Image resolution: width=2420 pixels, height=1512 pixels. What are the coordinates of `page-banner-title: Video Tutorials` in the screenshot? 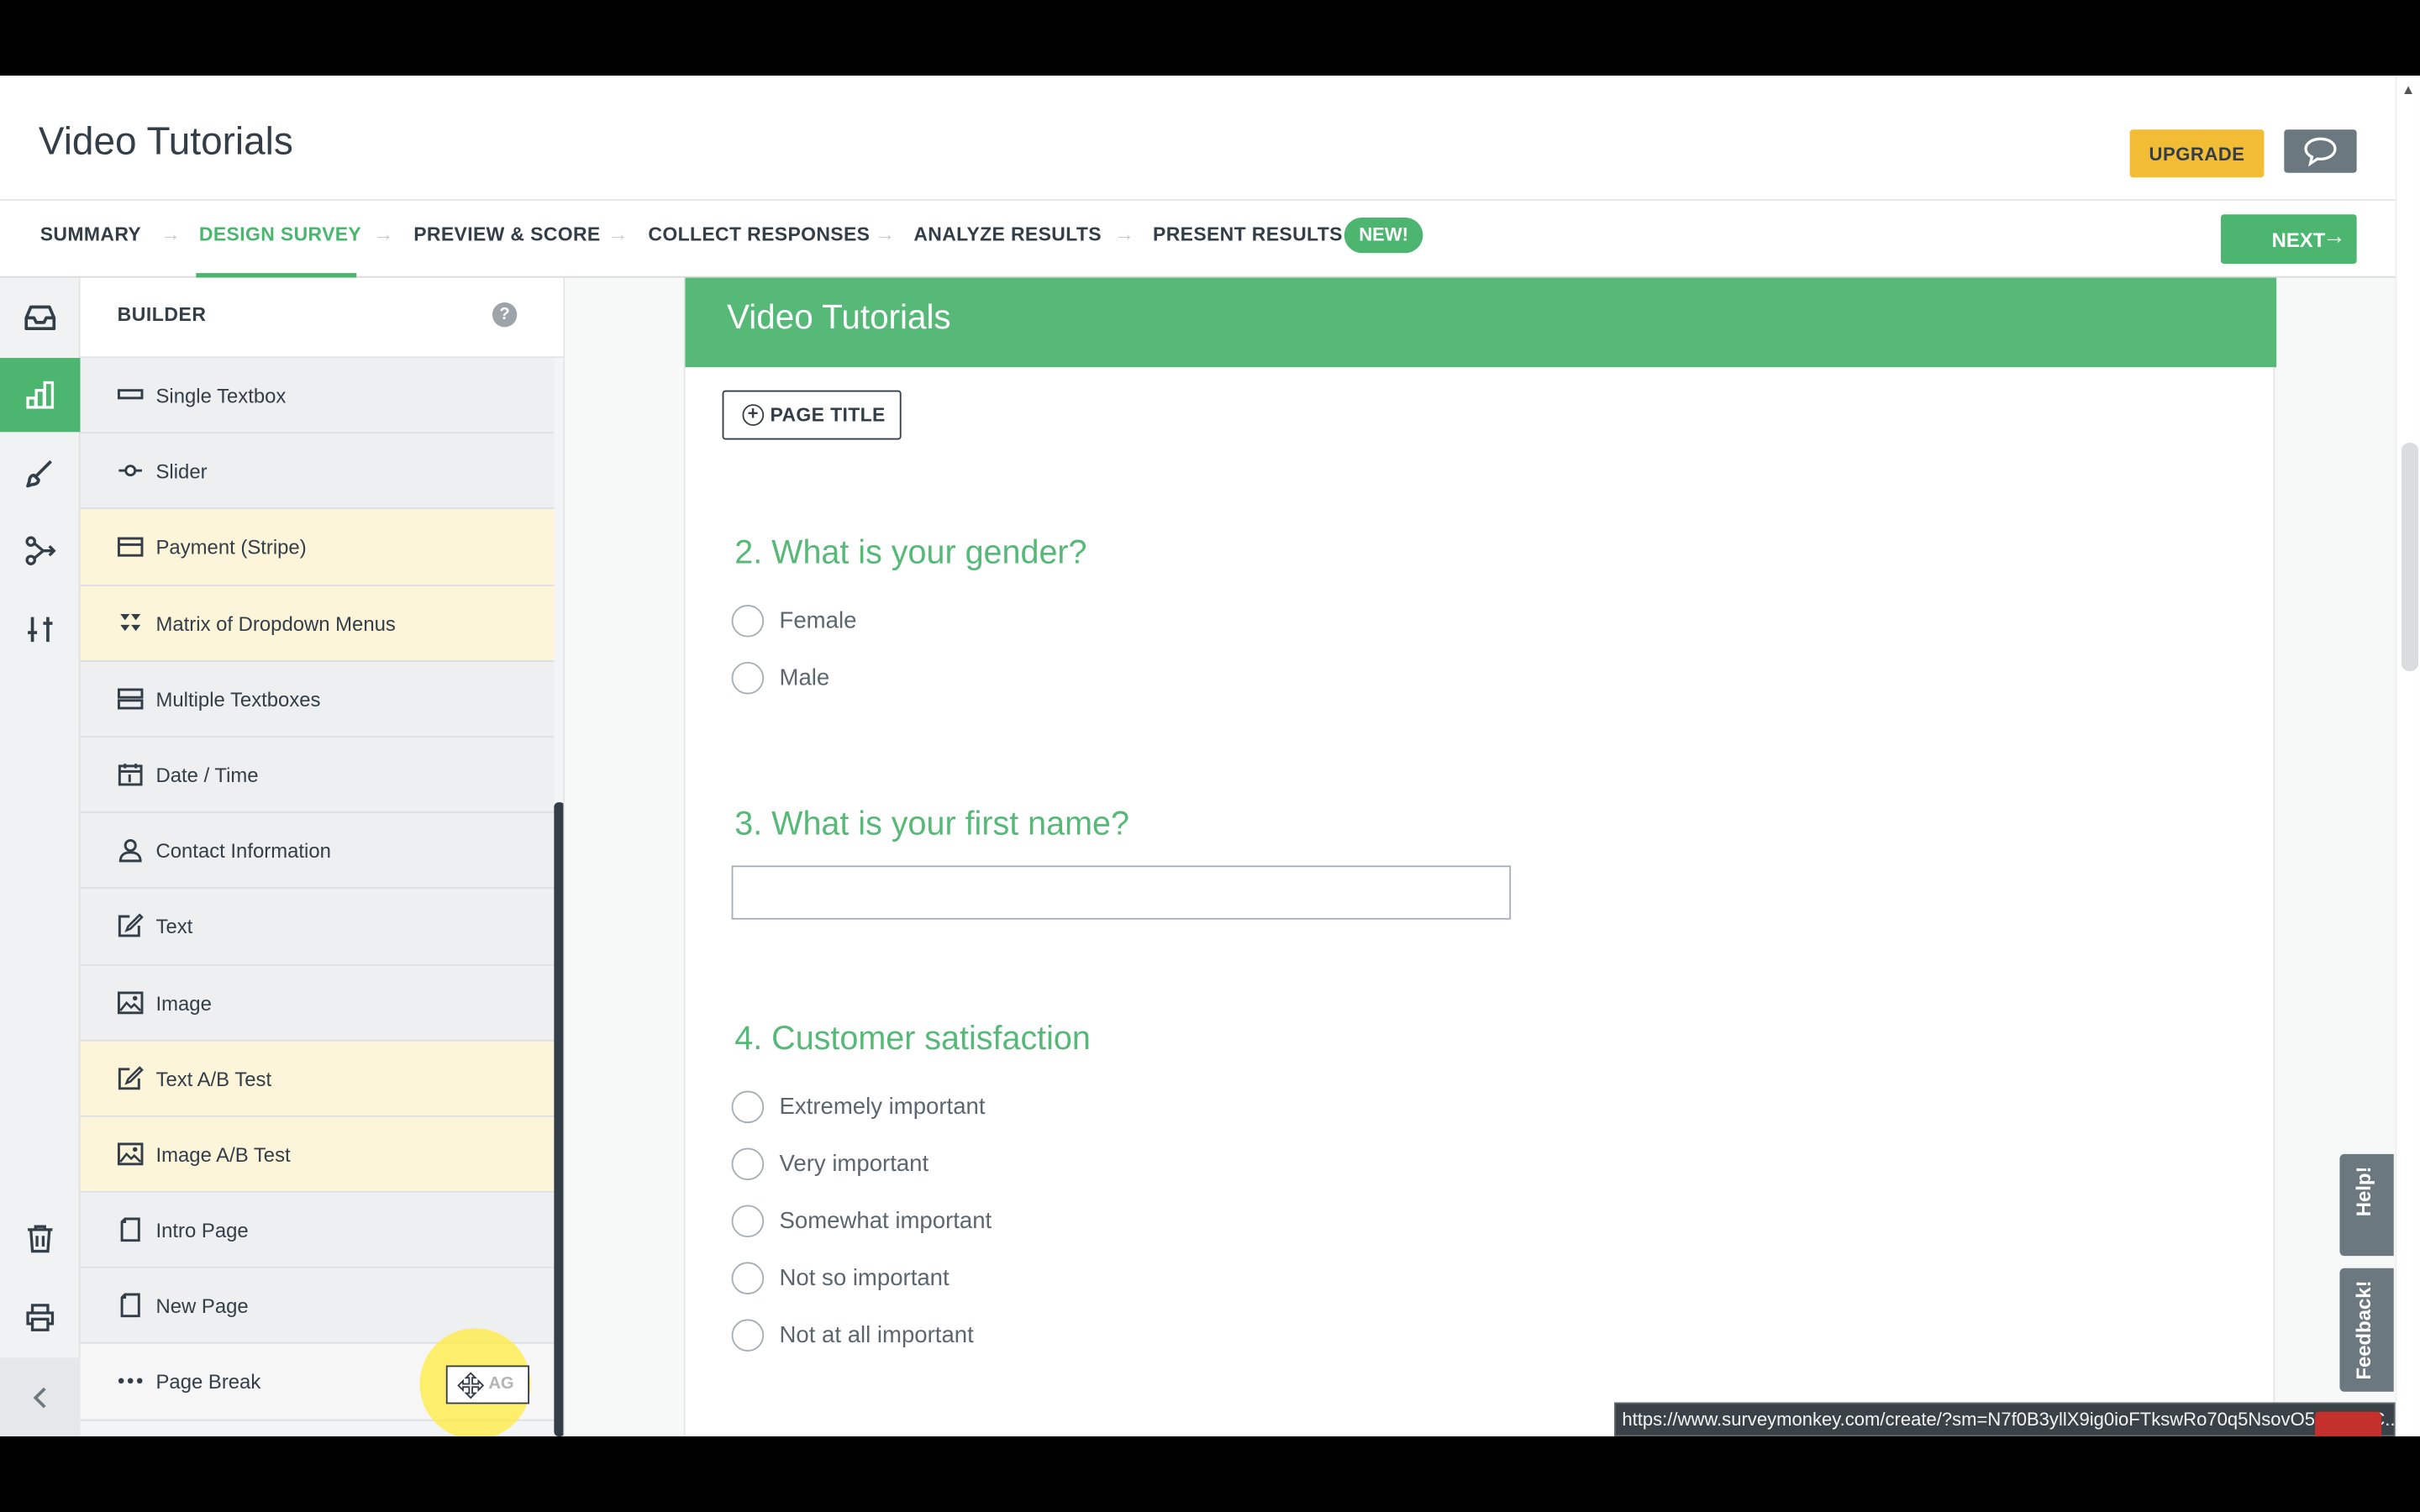 It's located at (839, 317).